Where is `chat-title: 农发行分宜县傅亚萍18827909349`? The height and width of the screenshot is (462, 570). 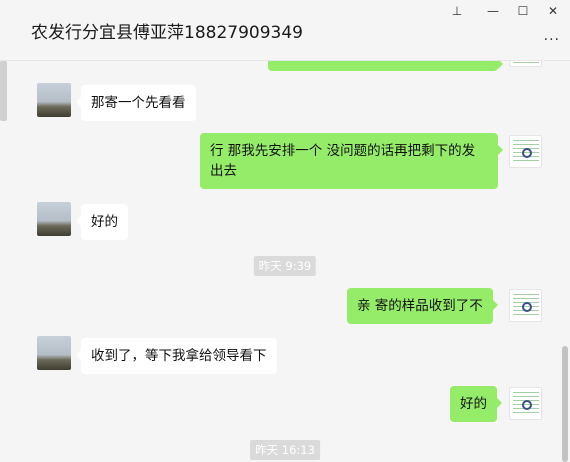
chat-title: 农发行分宜县傅亚萍18827909349 is located at coordinates (167, 33).